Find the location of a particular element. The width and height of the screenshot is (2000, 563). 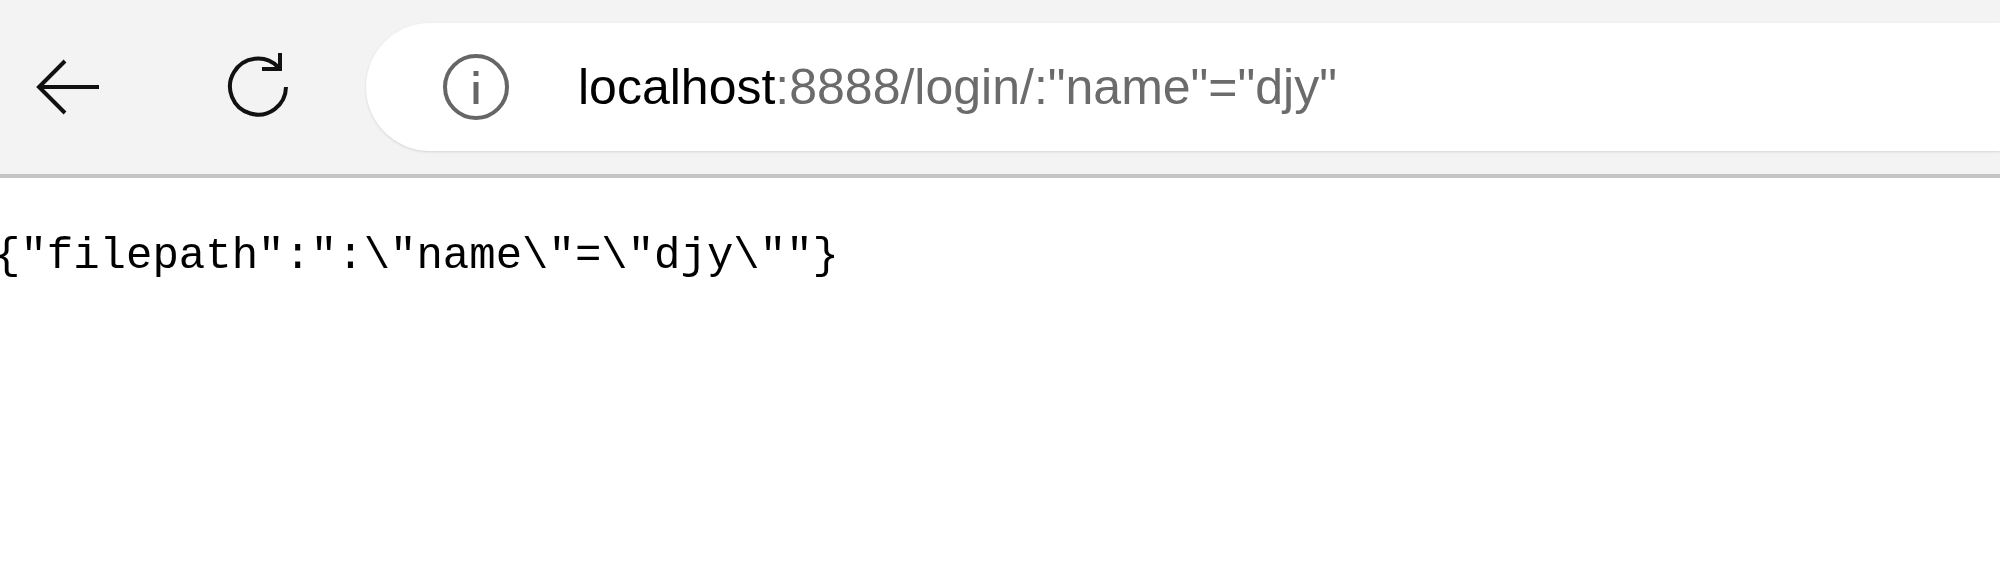

info-icon is located at coordinates (476, 87).